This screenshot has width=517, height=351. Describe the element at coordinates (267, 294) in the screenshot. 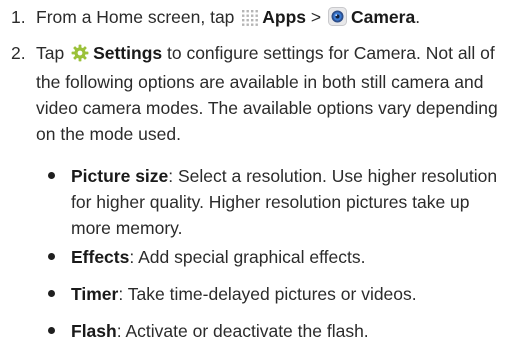

I see `option-description: : Take time-delayed pictures or videos.` at that location.